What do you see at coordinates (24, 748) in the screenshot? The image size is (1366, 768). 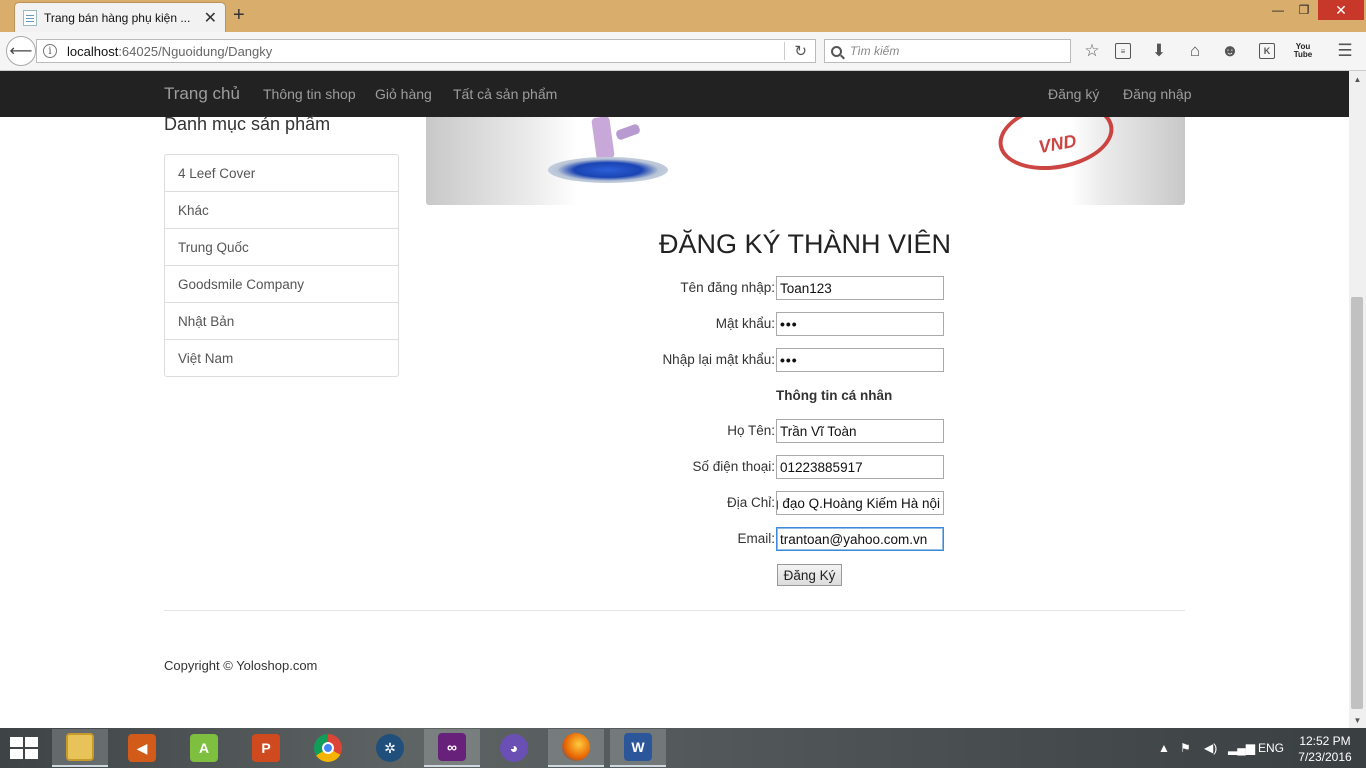 I see `windows-start-icon` at bounding box center [24, 748].